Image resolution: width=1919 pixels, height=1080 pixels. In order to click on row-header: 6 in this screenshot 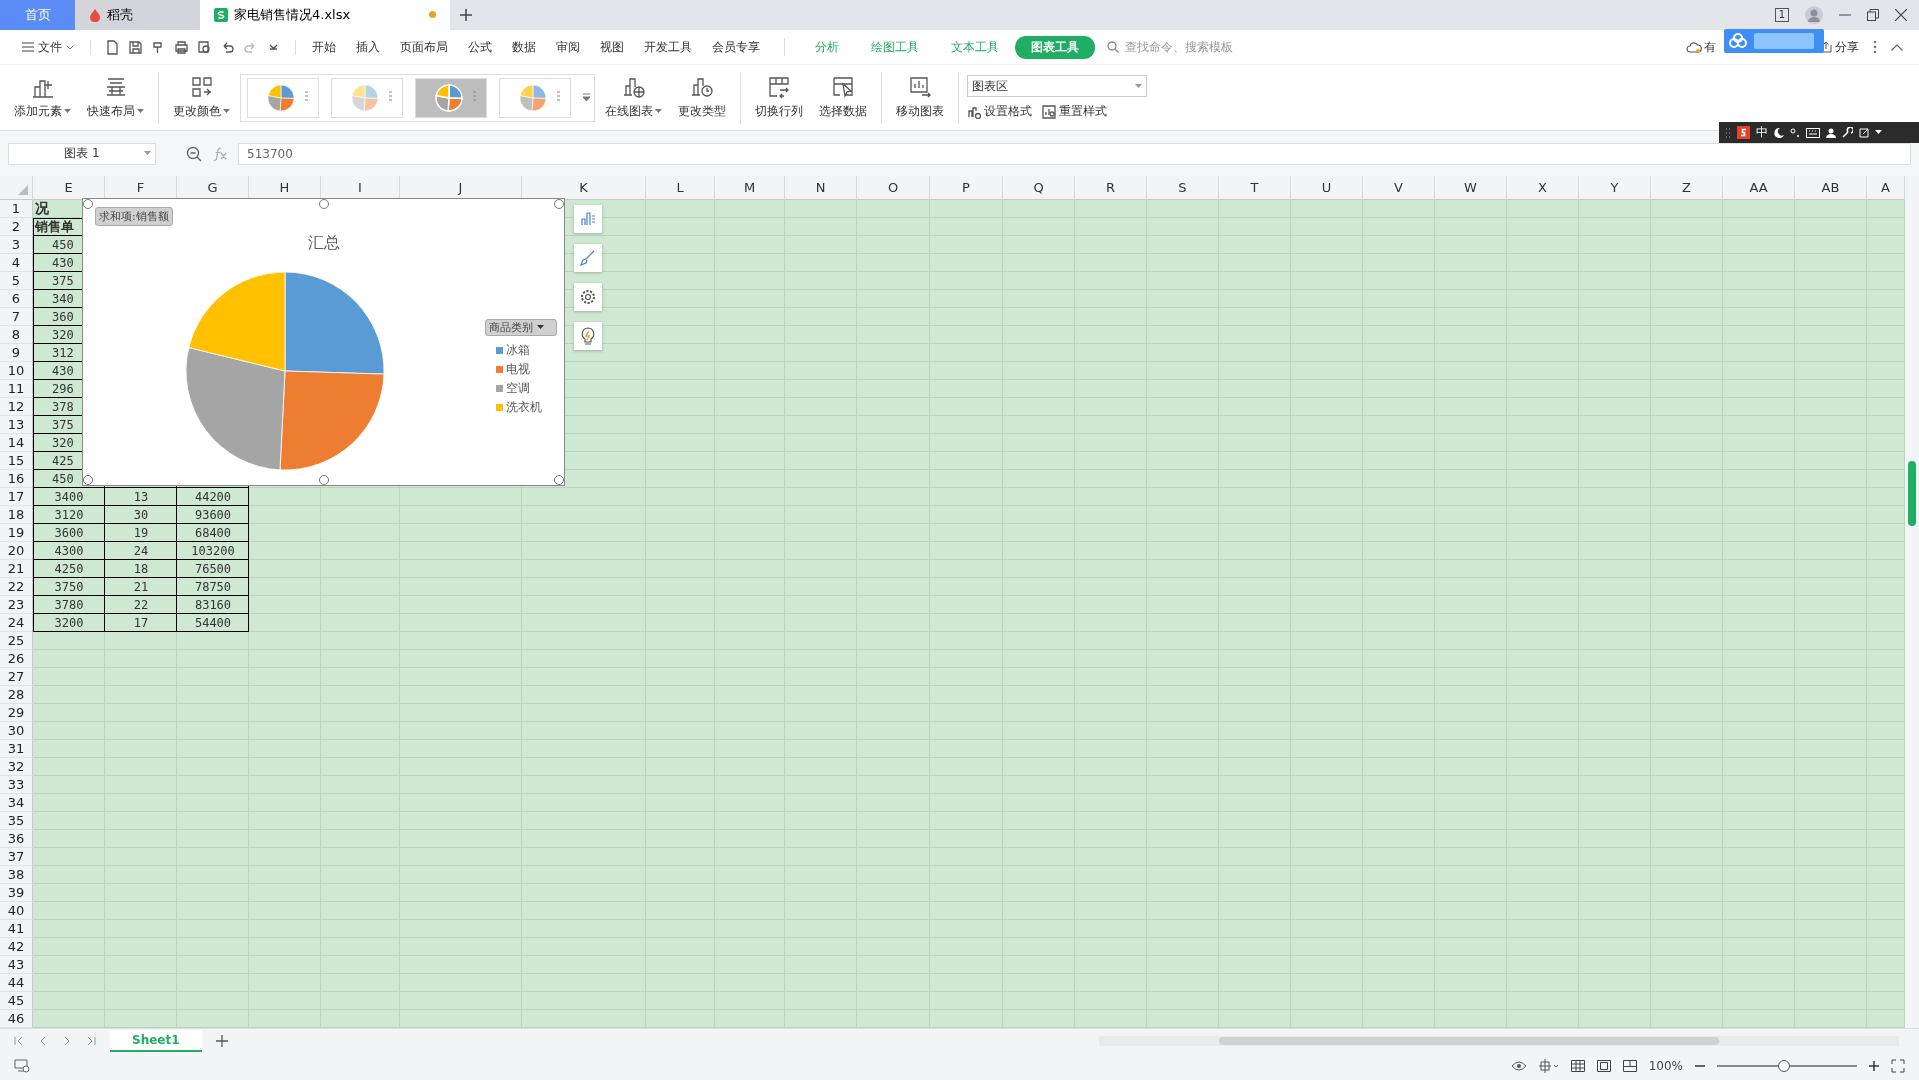, I will do `click(16, 299)`.